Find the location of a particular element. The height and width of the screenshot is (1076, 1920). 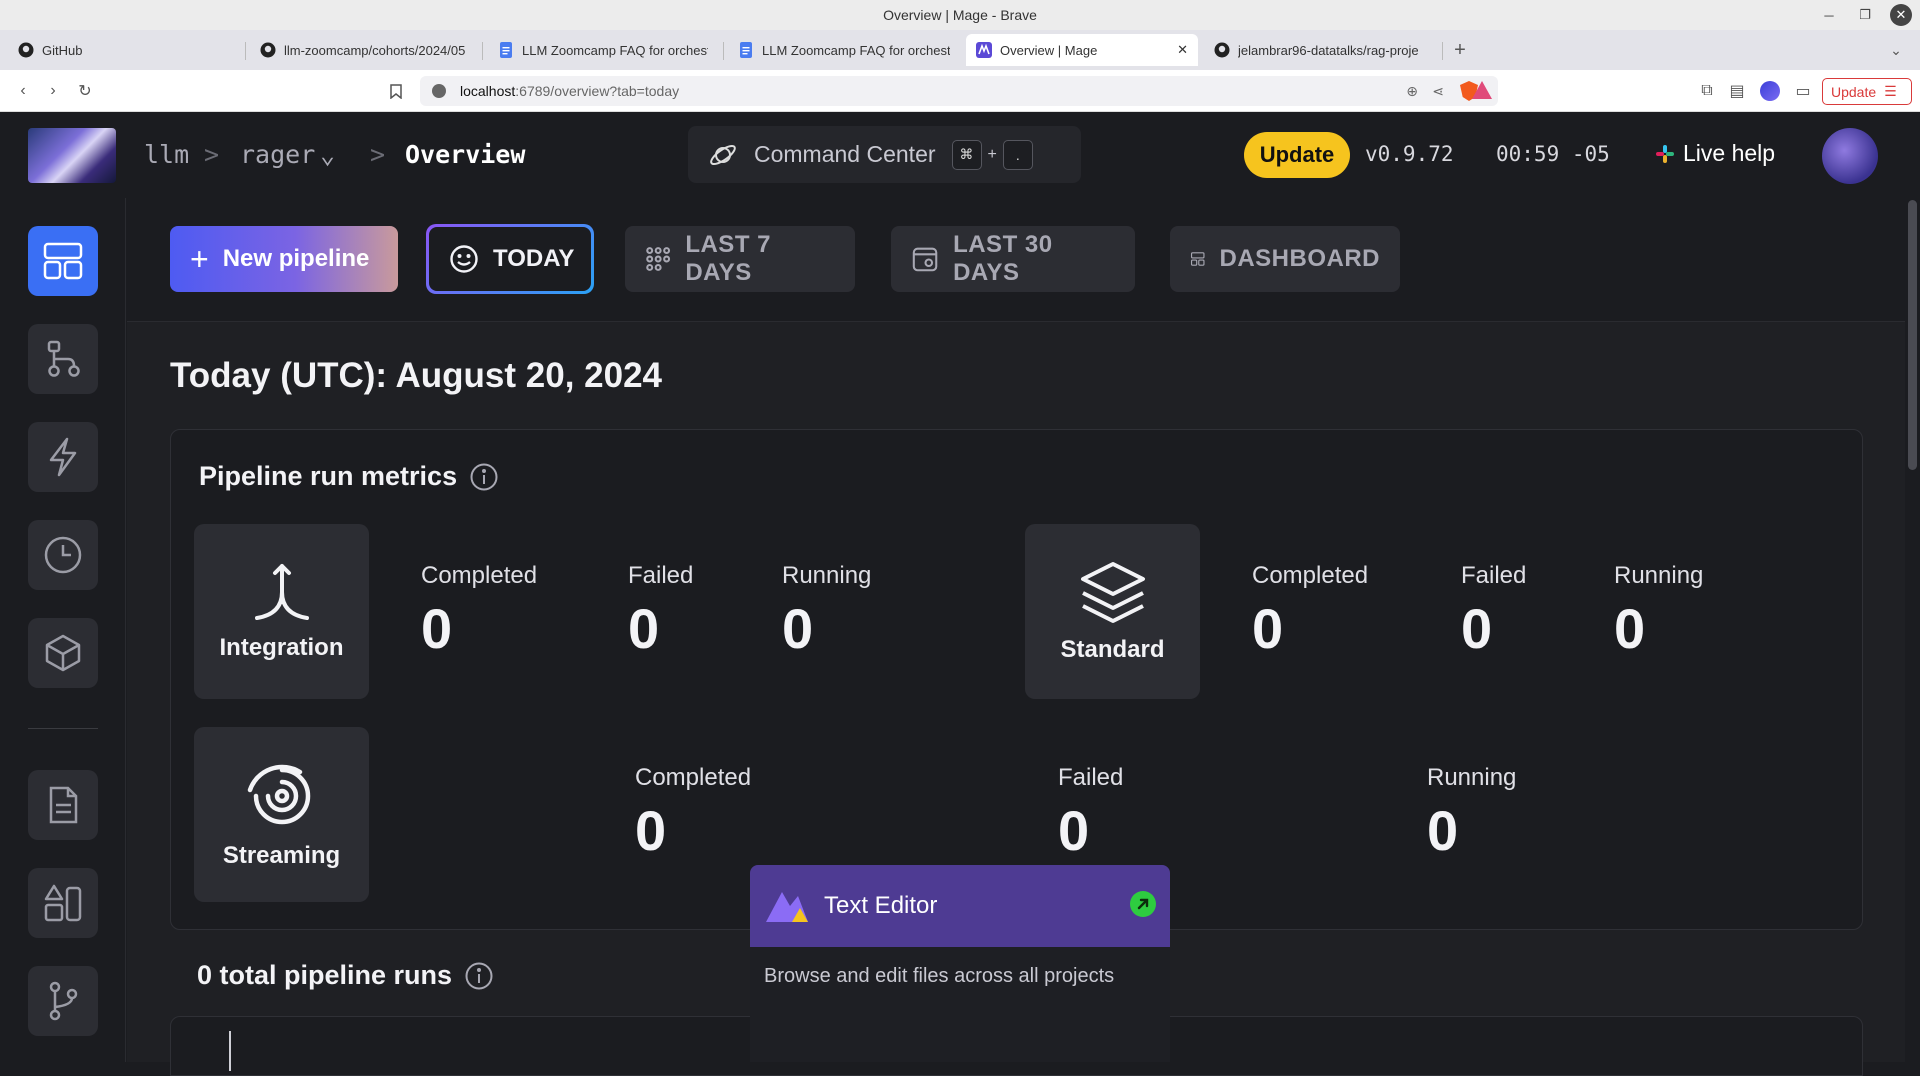

integration-icon is located at coordinates (281, 591).